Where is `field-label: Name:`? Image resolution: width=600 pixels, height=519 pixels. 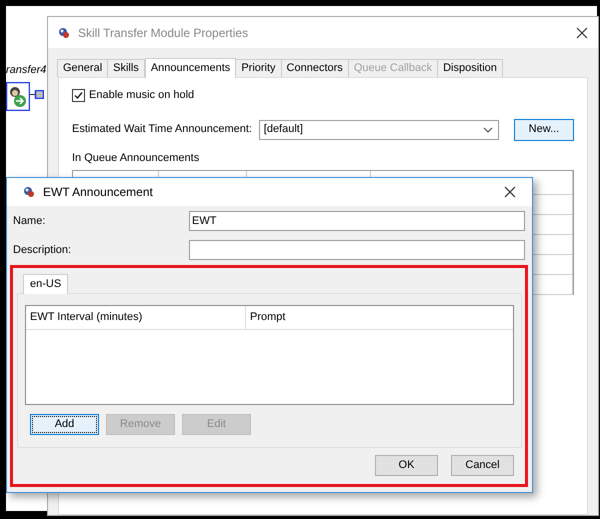 field-label: Name: is located at coordinates (29, 221).